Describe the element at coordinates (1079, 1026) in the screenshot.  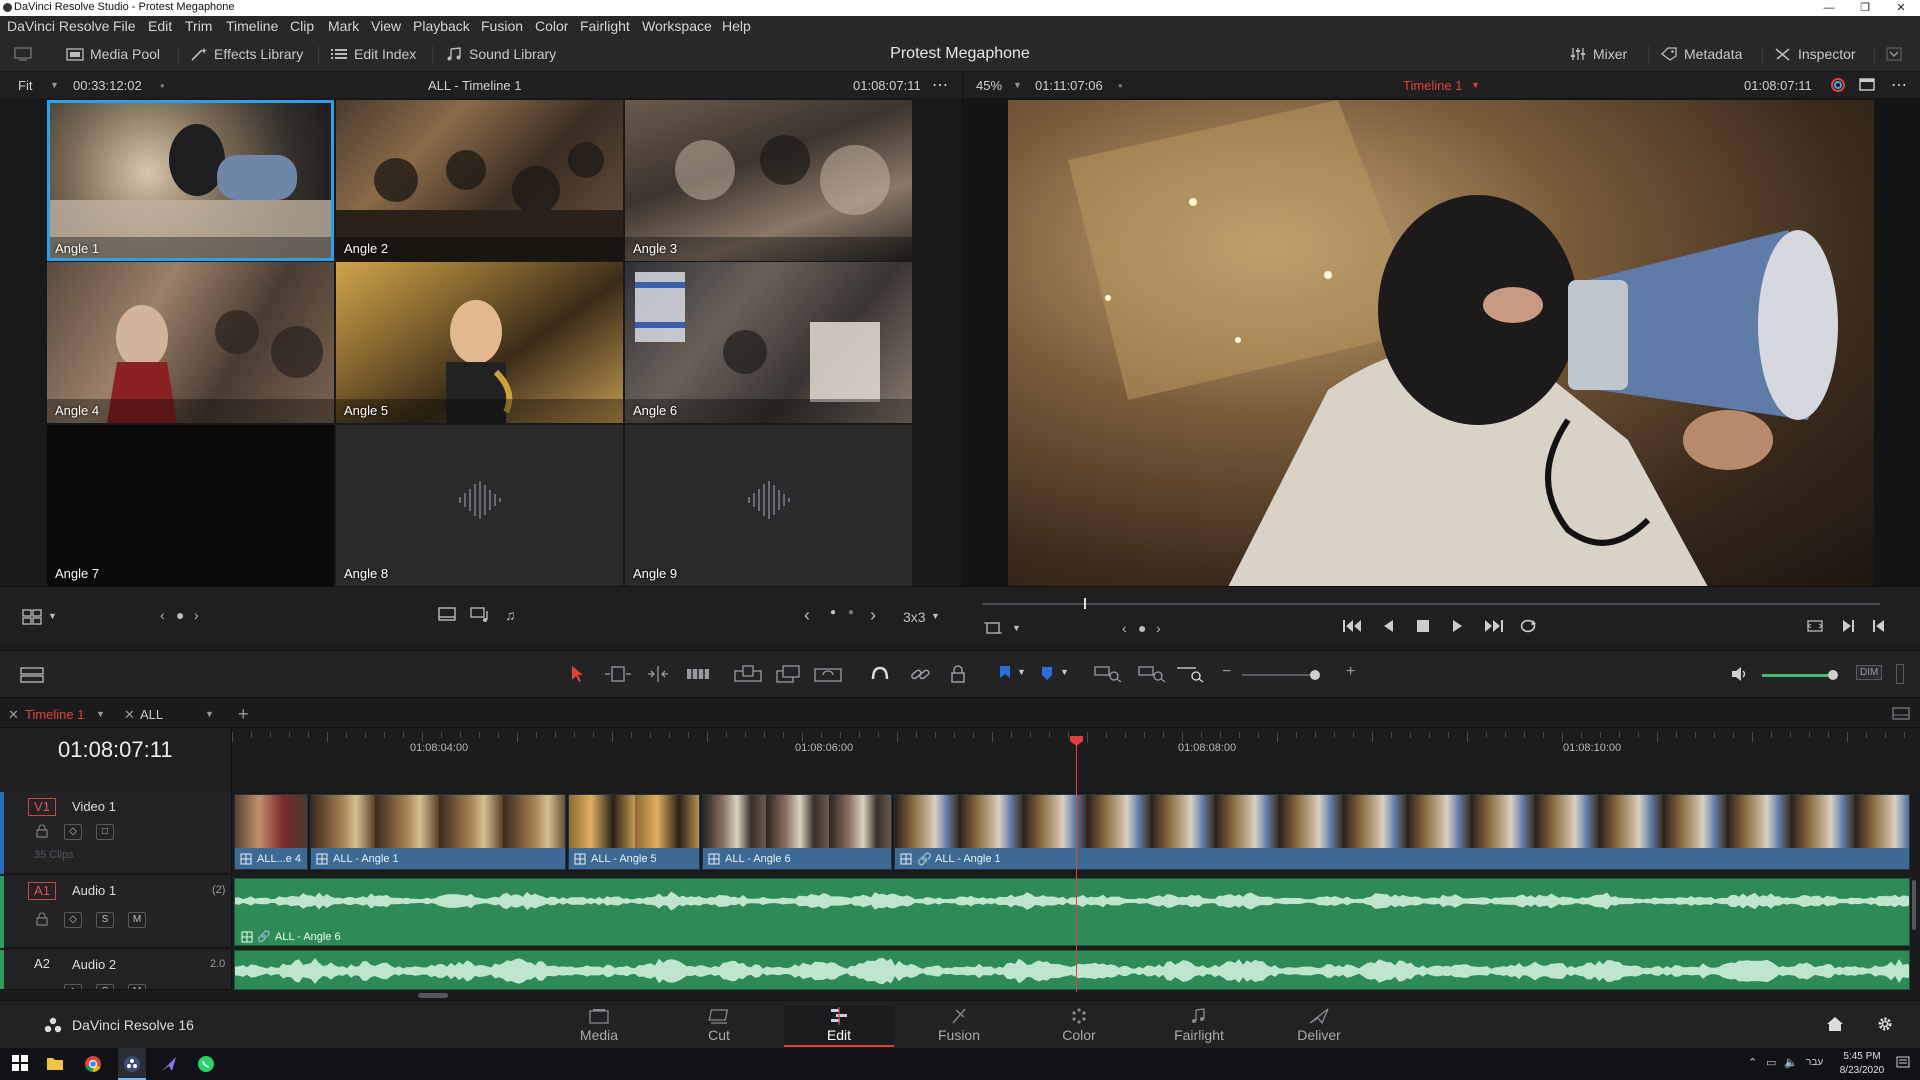
I see `page-color: Color` at that location.